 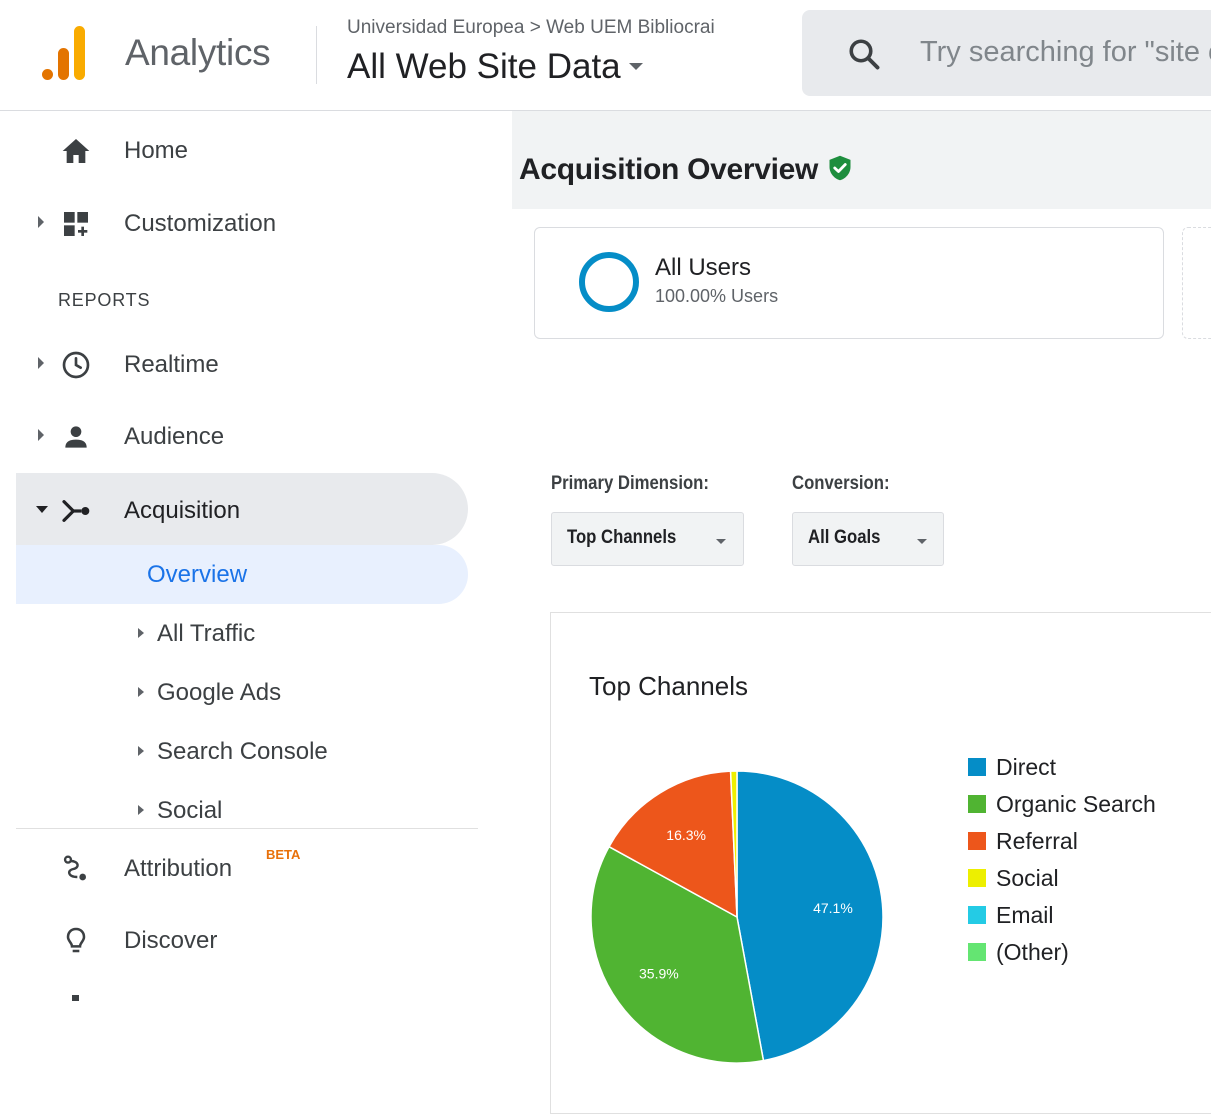 I want to click on sidebar-subitem-label: Google Ads, so click(x=219, y=692).